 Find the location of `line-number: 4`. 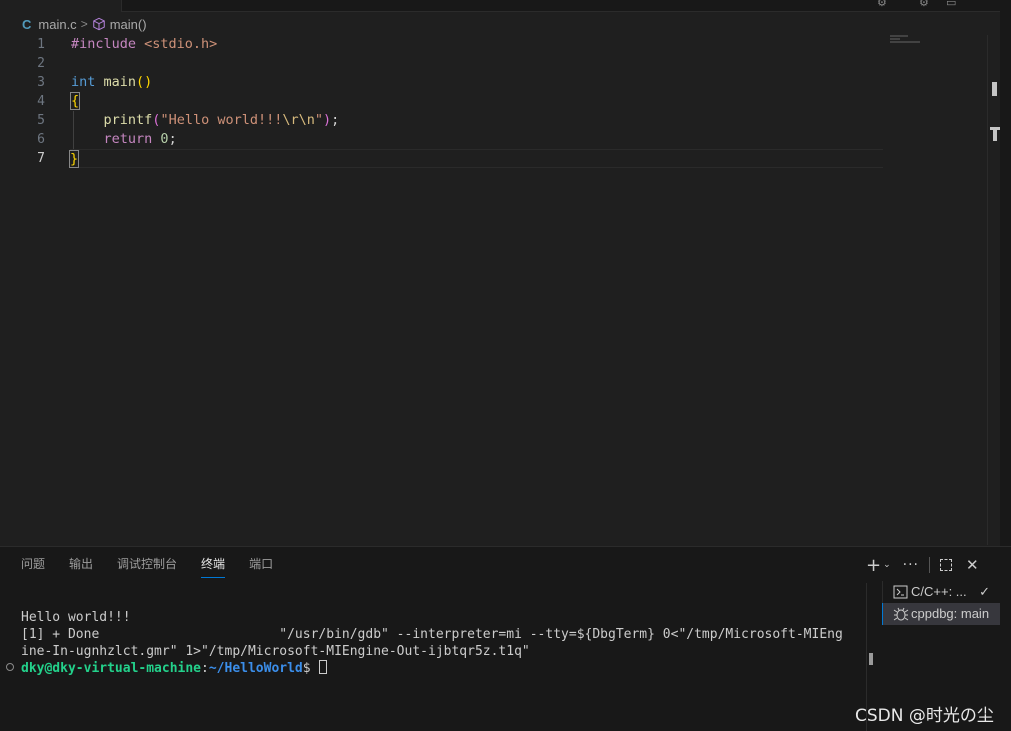

line-number: 4 is located at coordinates (41, 101).